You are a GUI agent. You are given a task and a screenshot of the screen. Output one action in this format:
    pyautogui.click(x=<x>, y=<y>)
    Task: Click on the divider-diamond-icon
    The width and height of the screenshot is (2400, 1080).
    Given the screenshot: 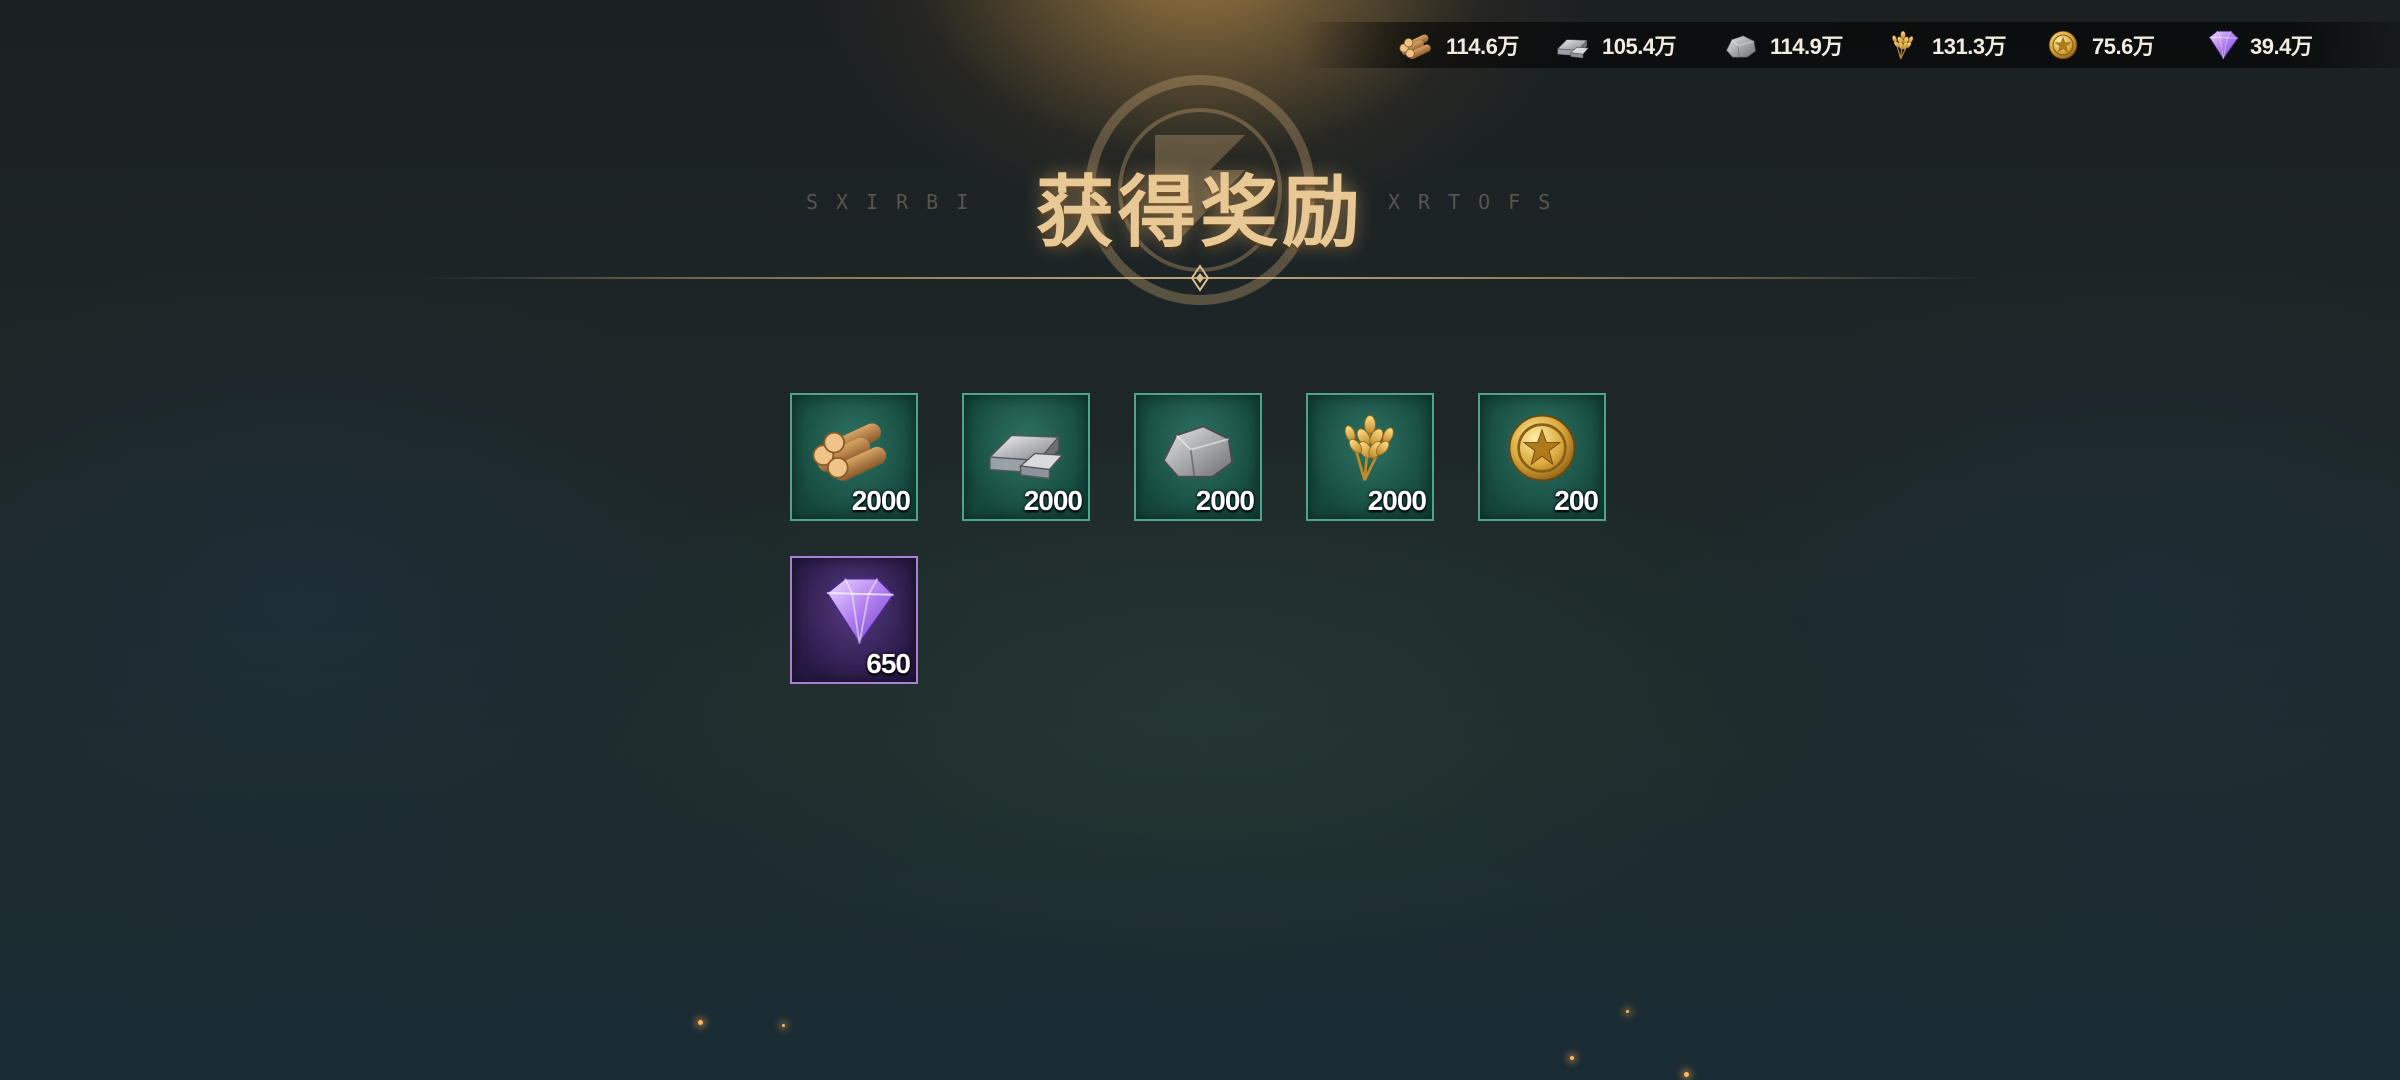 What is the action you would take?
    pyautogui.click(x=1200, y=278)
    